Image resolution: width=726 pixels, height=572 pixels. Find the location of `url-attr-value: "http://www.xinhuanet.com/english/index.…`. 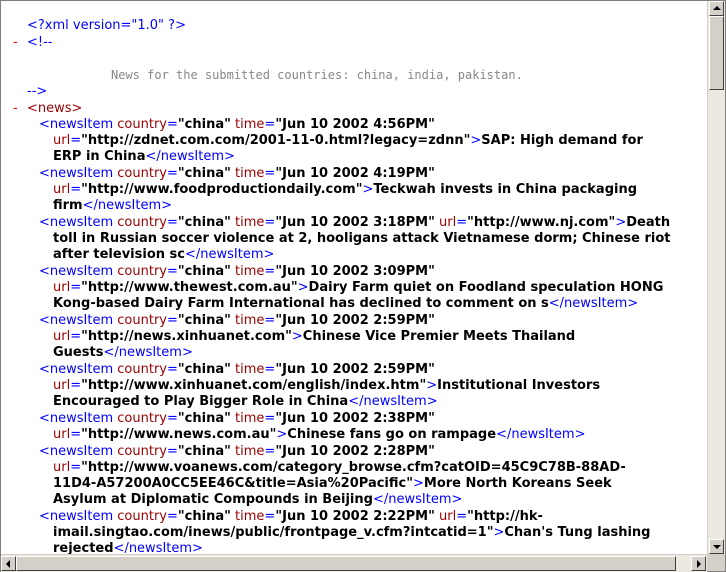

url-attr-value: "http://www.xinhuanet.com/english/index.… is located at coordinates (254, 385).